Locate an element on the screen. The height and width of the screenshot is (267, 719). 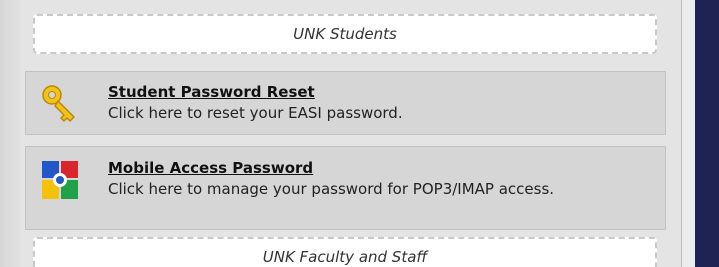
section-header-label: UNK Students is located at coordinates (345, 34).